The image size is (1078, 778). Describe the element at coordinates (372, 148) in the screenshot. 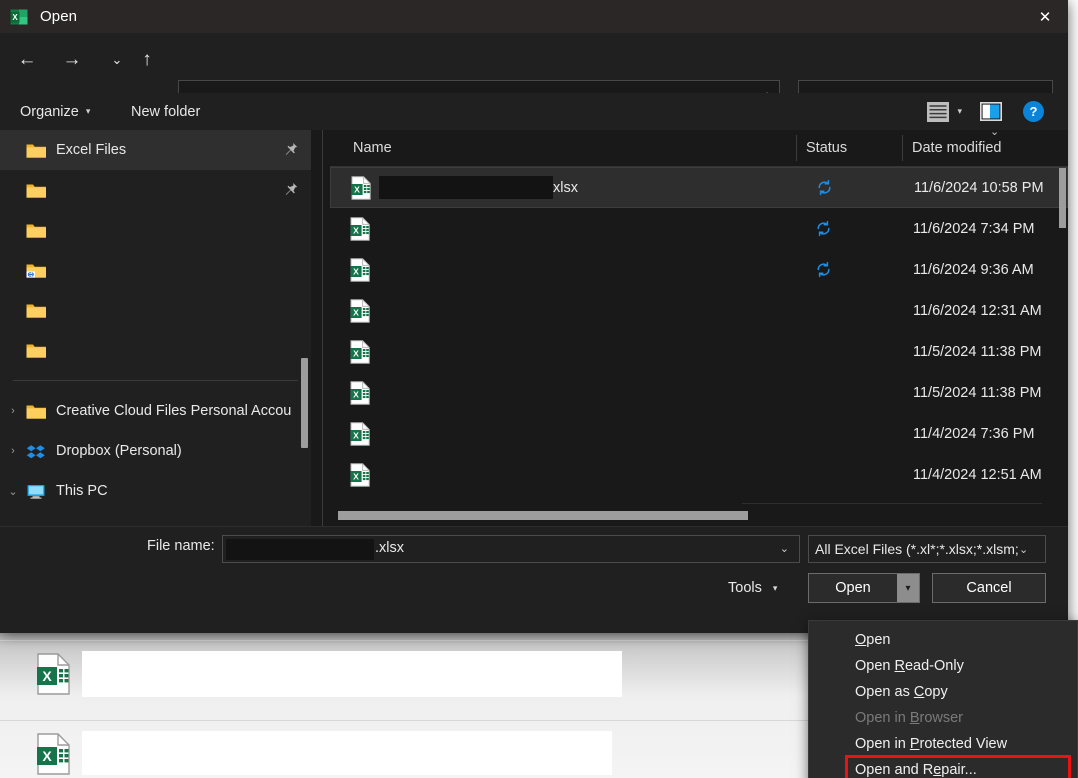

I see `column-header-name: Name` at that location.